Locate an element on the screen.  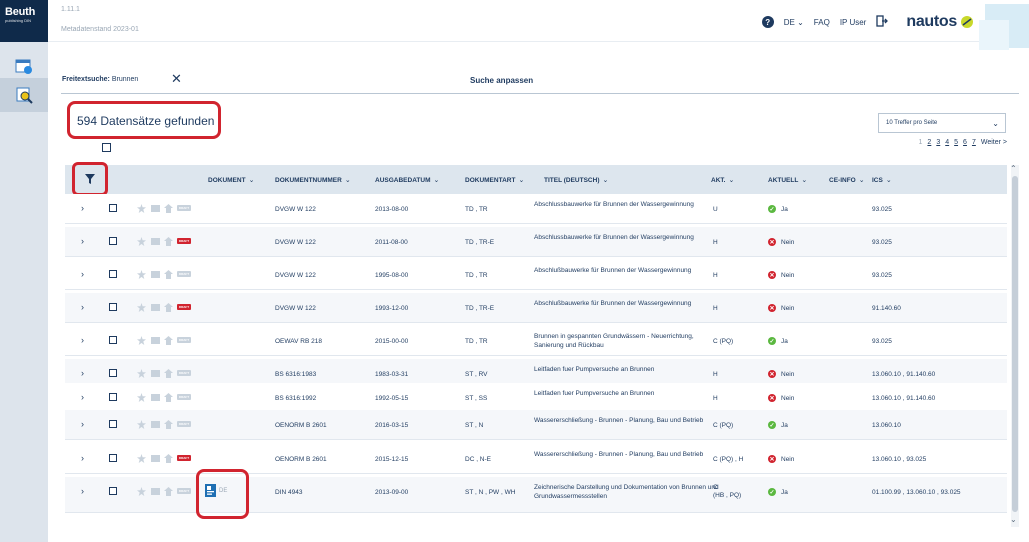
column-dokumentart: DOKUMENTART ⌄ is located at coordinates (494, 180).